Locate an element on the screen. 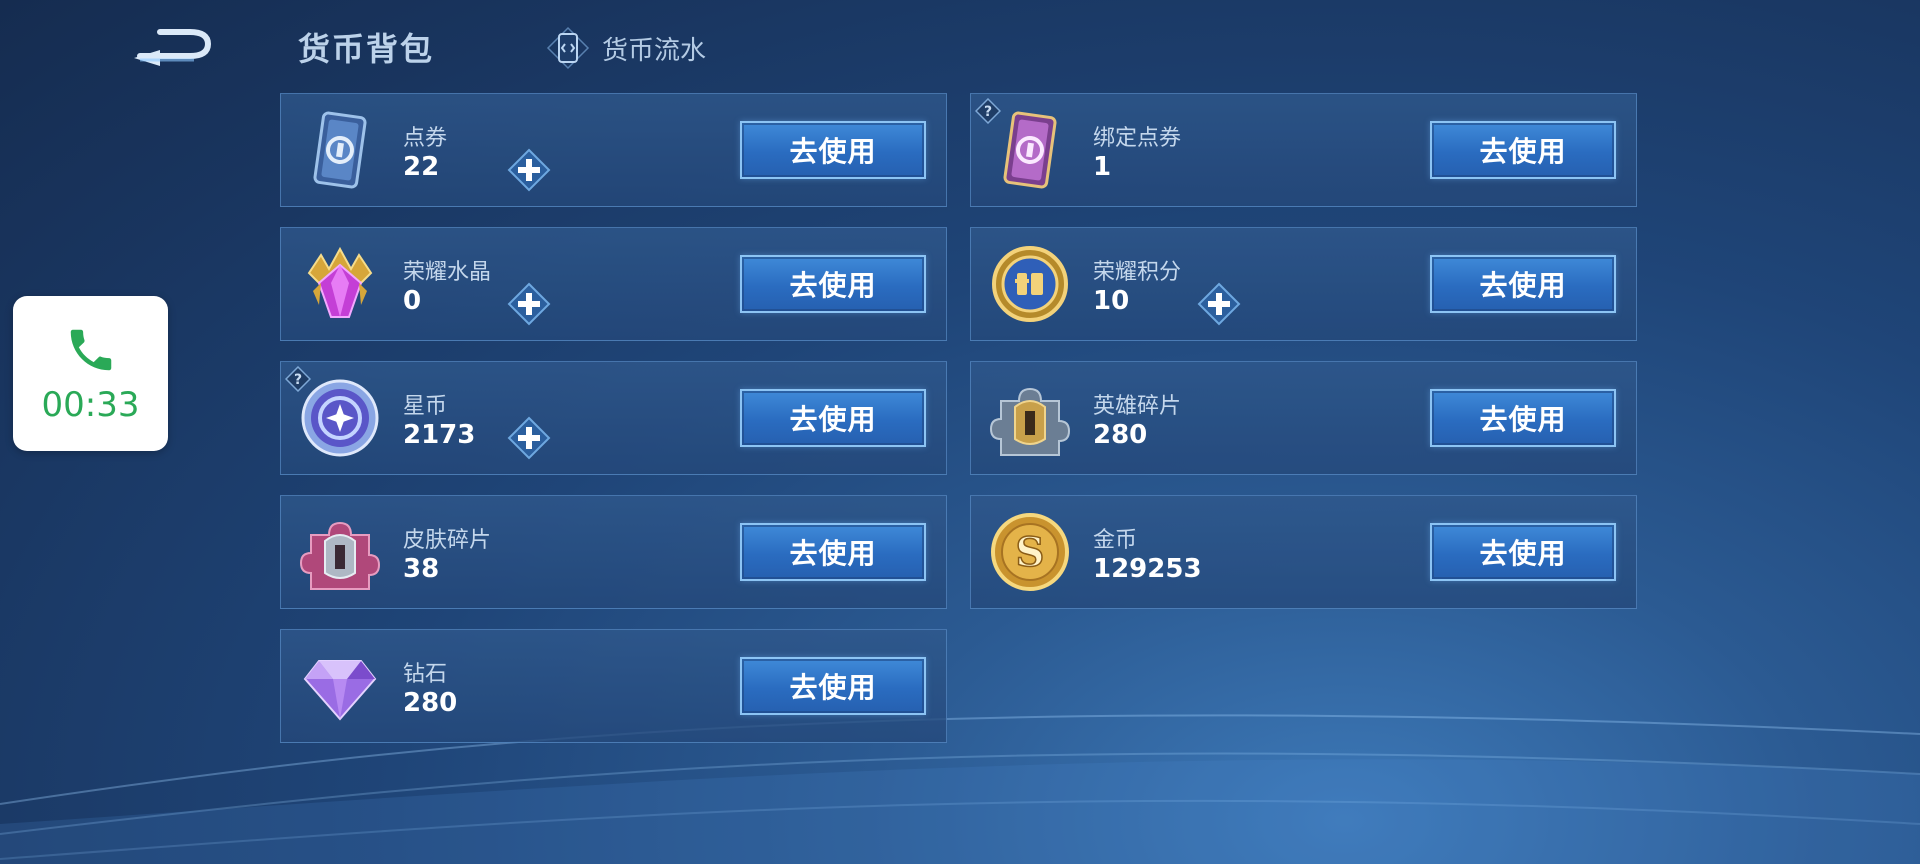 This screenshot has width=1920, height=864. currency-name: 皮肤碎片 is located at coordinates (447, 540).